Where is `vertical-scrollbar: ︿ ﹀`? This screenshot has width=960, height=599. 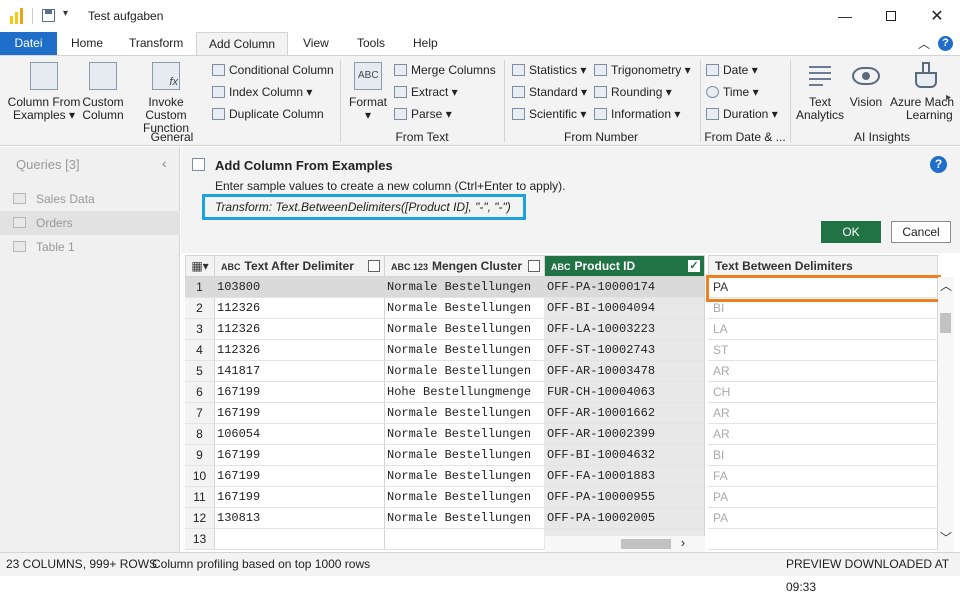
vertical-scrollbar: ︿ ﹀ is located at coordinates (946, 414).